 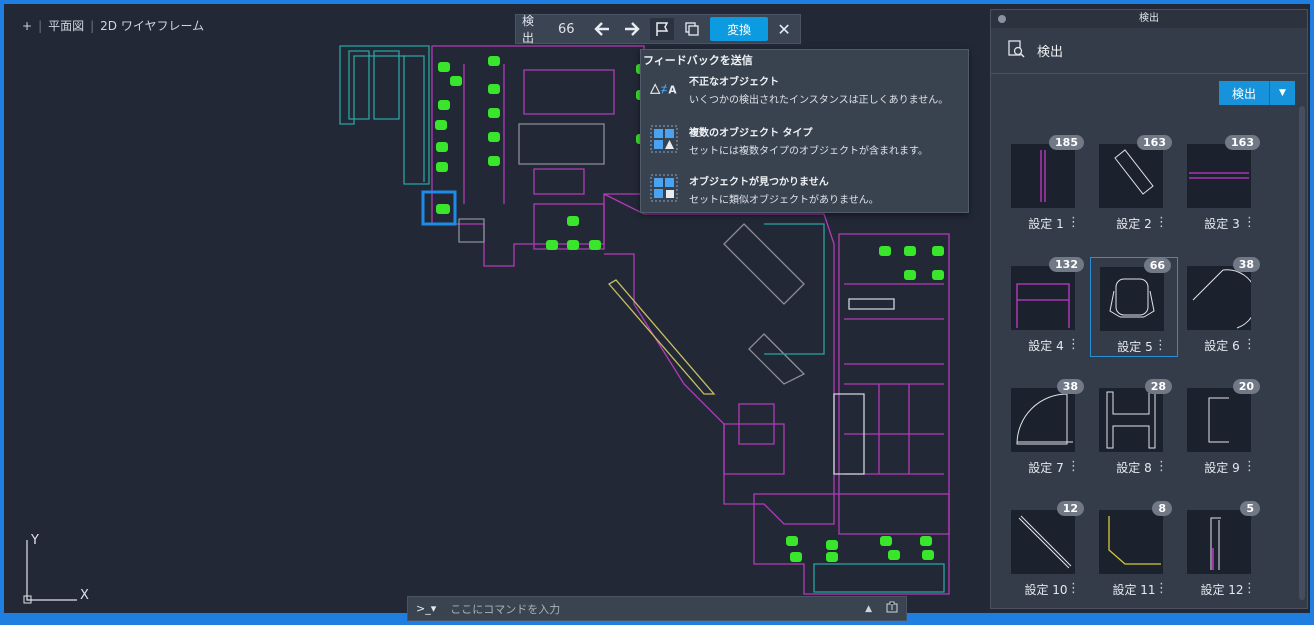 I want to click on caret-up-icon: ▲, so click(x=868, y=609).